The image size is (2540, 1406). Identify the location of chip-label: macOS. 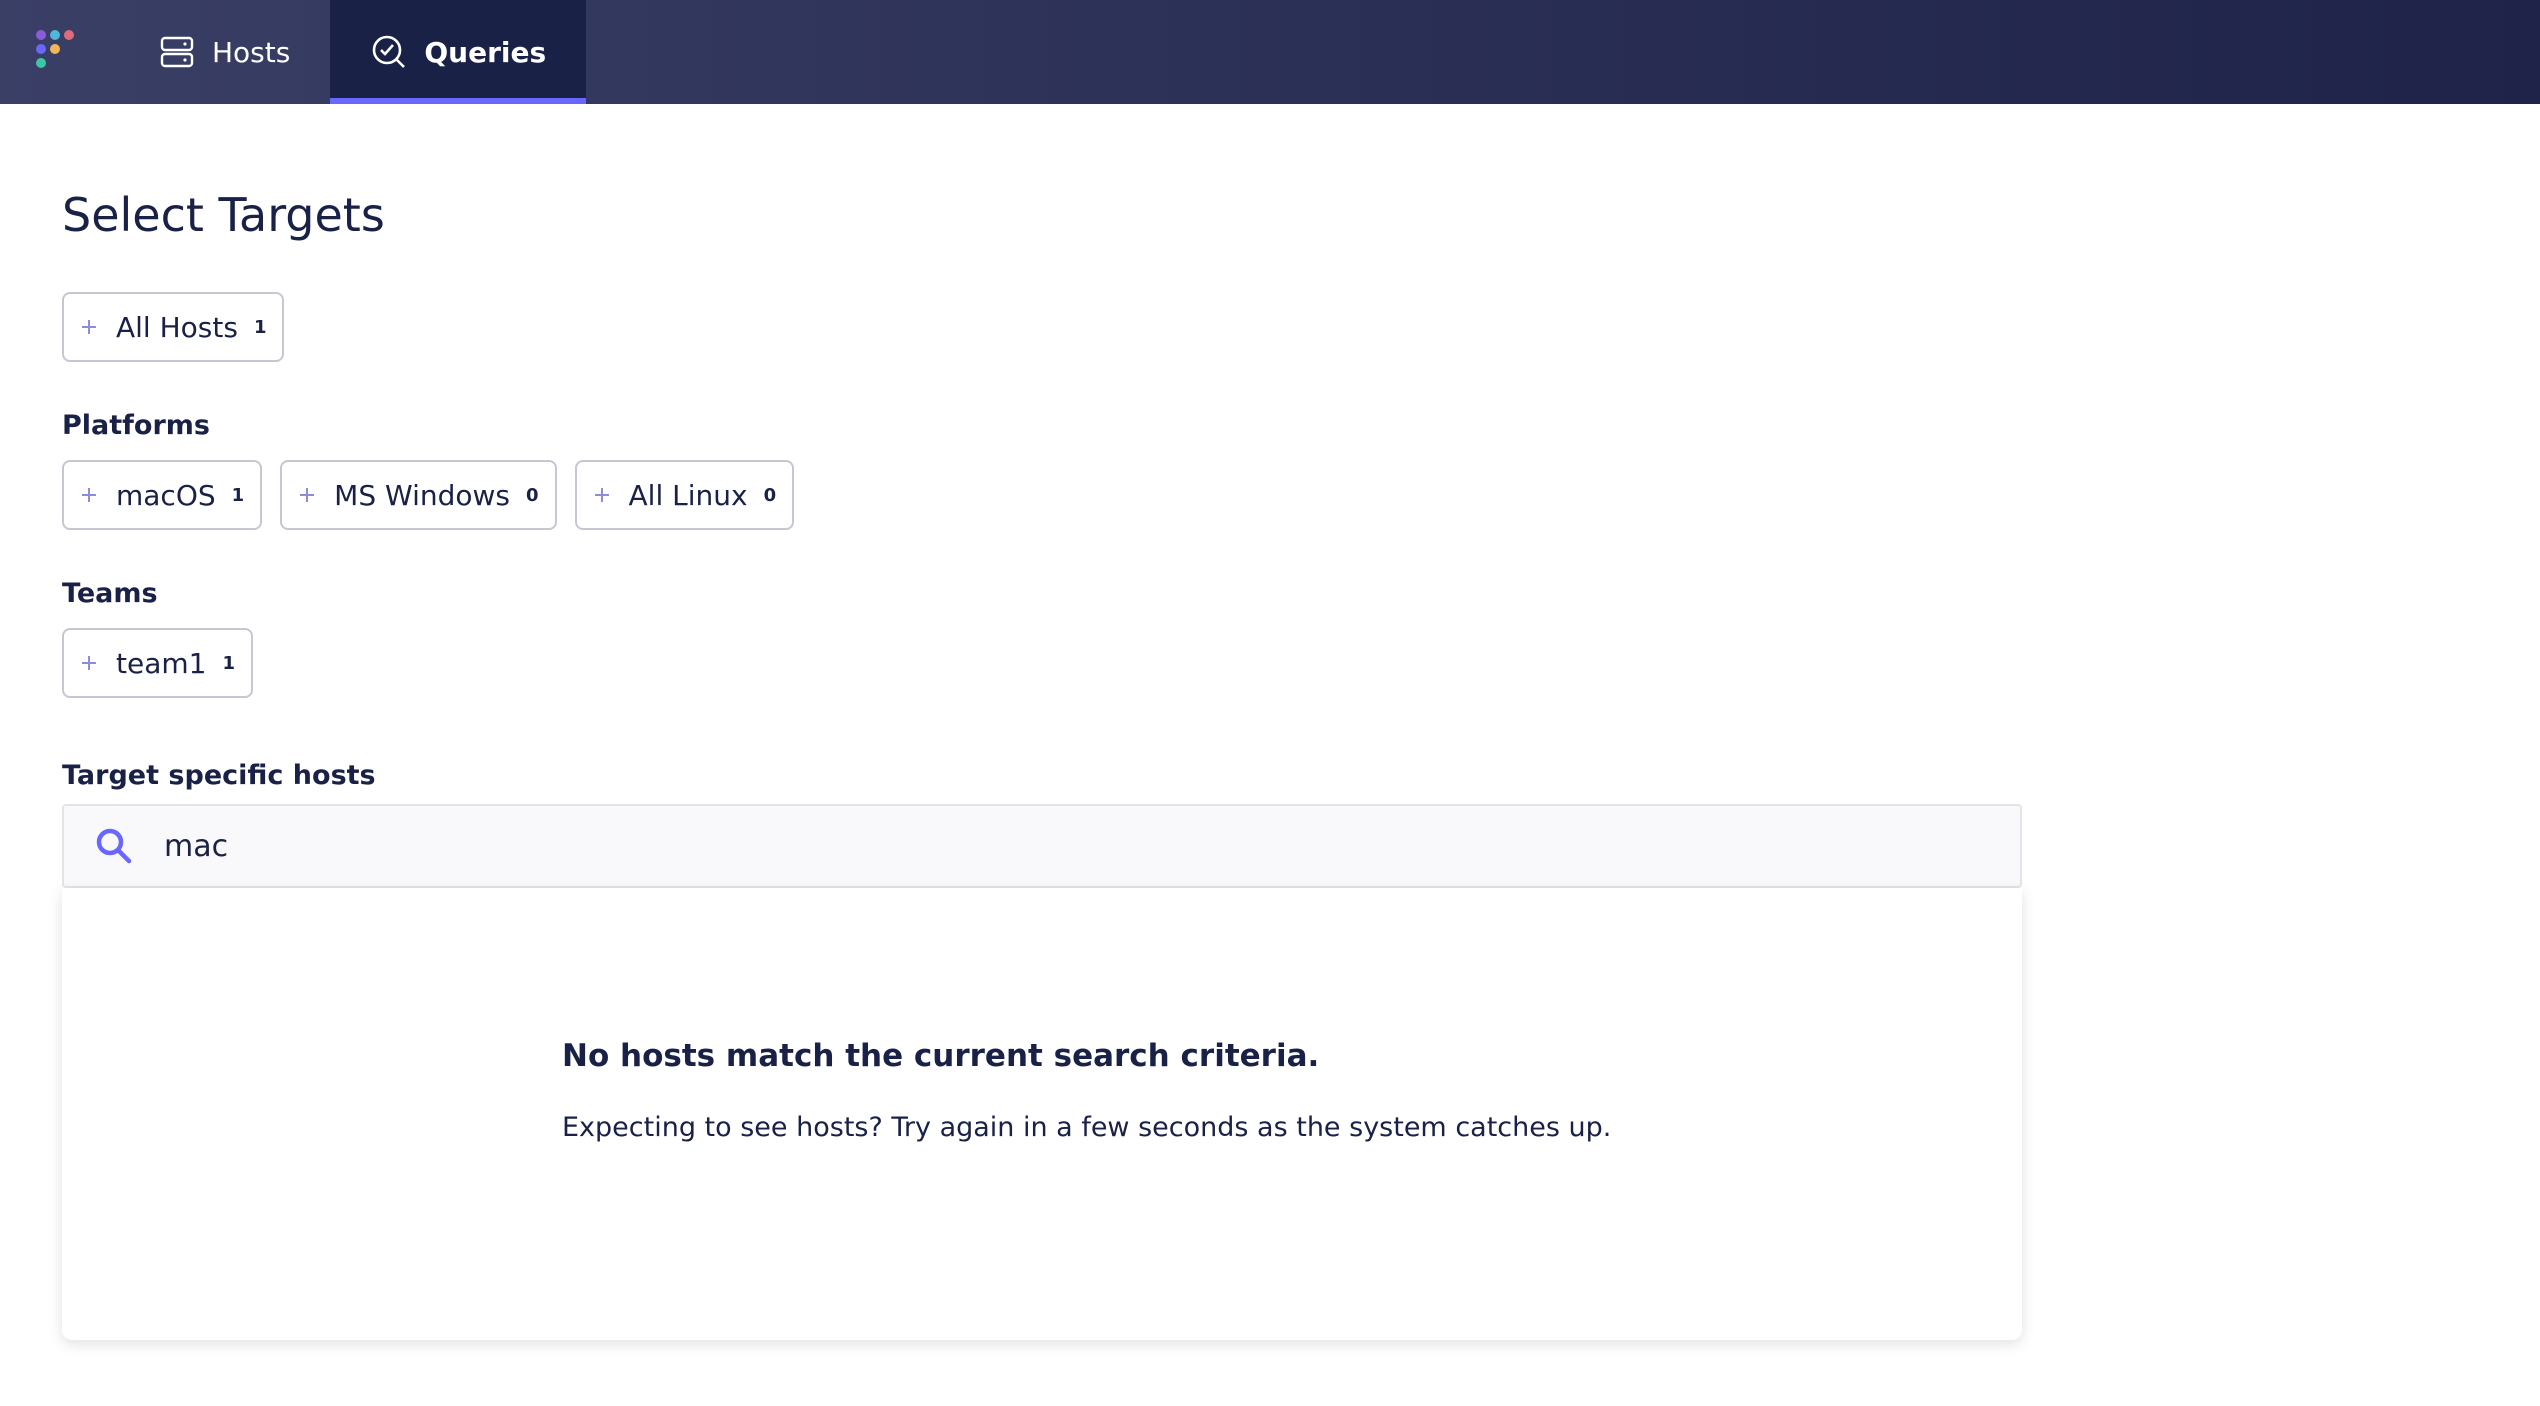
(166, 495).